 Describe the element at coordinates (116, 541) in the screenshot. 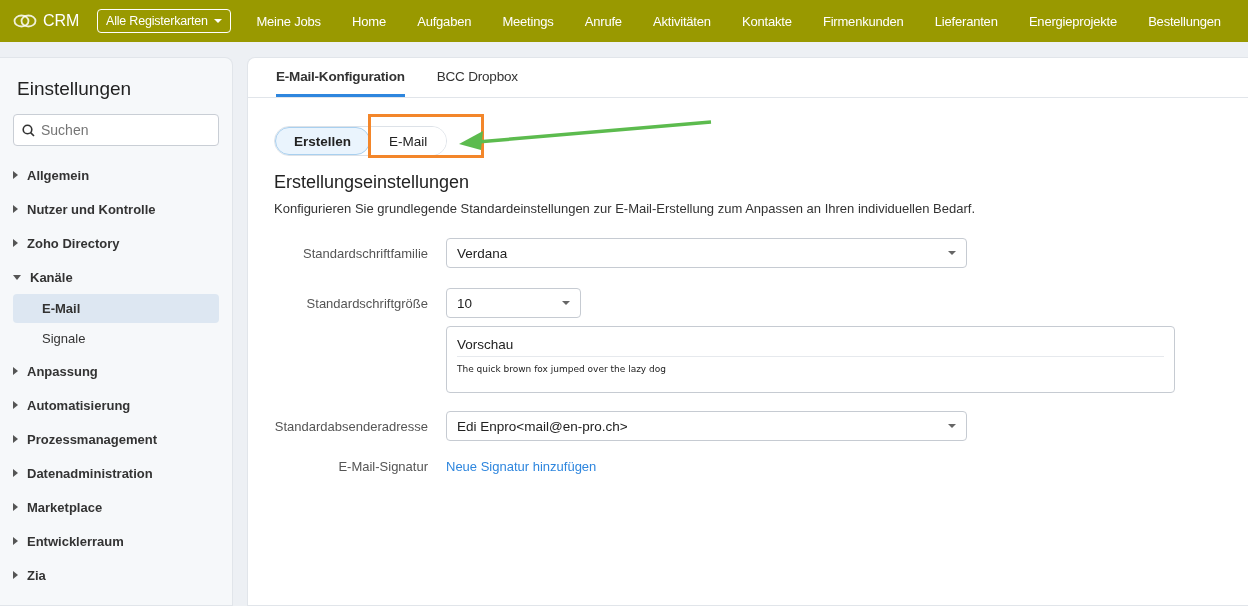

I see `sidebar-category: Entwicklerraum` at that location.